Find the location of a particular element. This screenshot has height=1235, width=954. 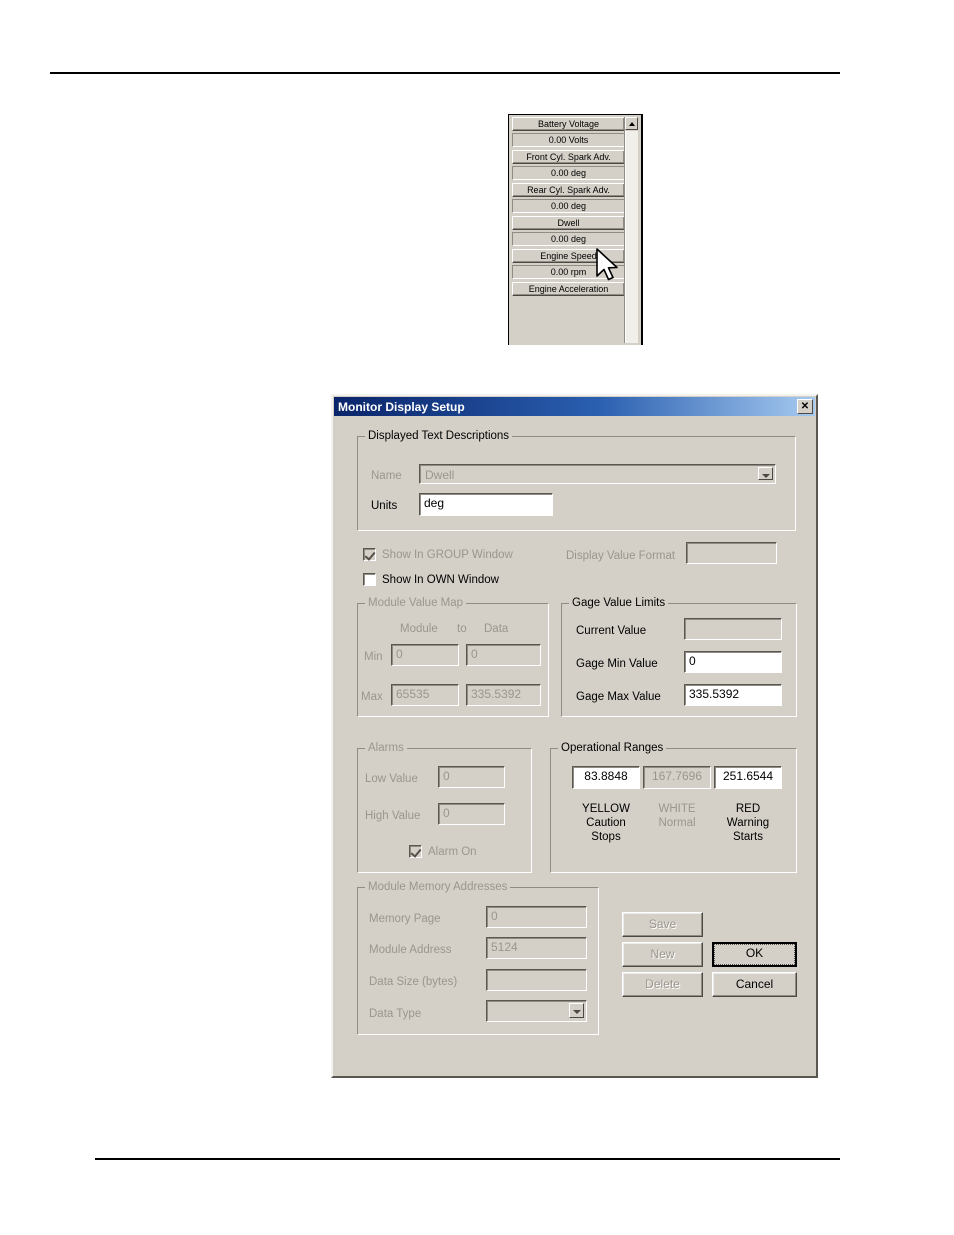

dialog-title: Monitor Display Setup is located at coordinates (401, 406).